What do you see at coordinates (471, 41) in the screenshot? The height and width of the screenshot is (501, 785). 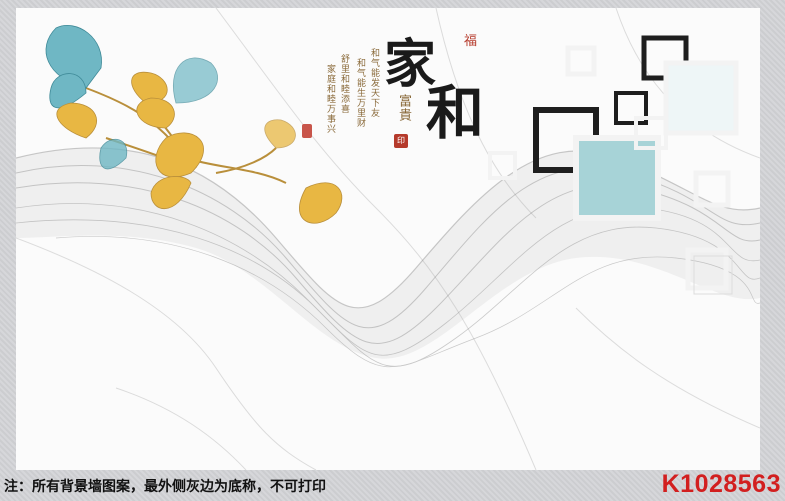 I see `fu-character: 福` at bounding box center [471, 41].